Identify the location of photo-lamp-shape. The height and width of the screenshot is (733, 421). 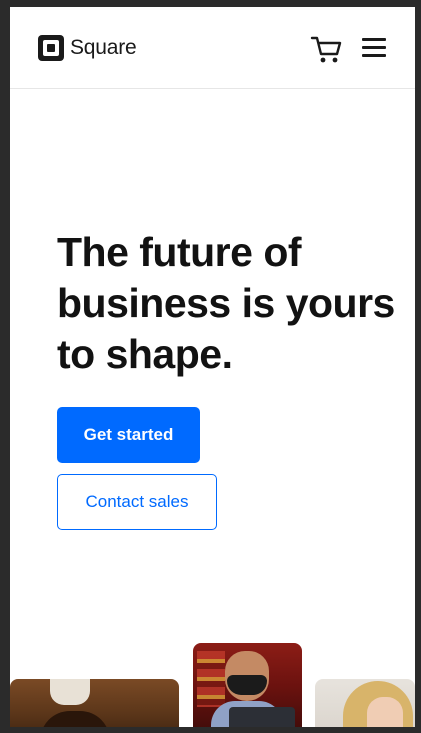
(70, 692).